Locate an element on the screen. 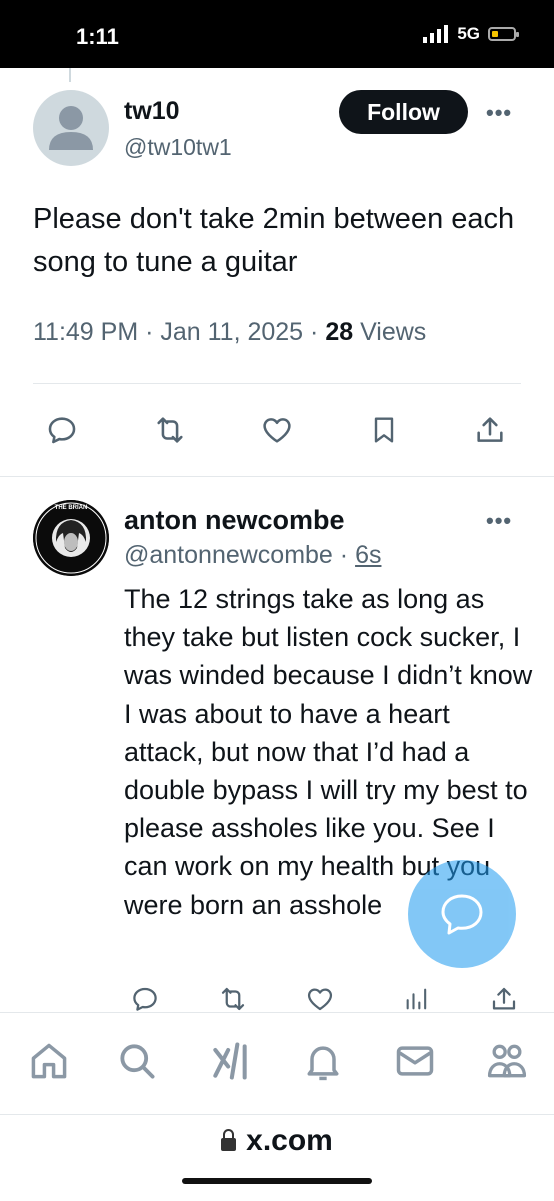 Image resolution: width=554 pixels, height=1201 pixels. bookmark-icon is located at coordinates (384, 430).